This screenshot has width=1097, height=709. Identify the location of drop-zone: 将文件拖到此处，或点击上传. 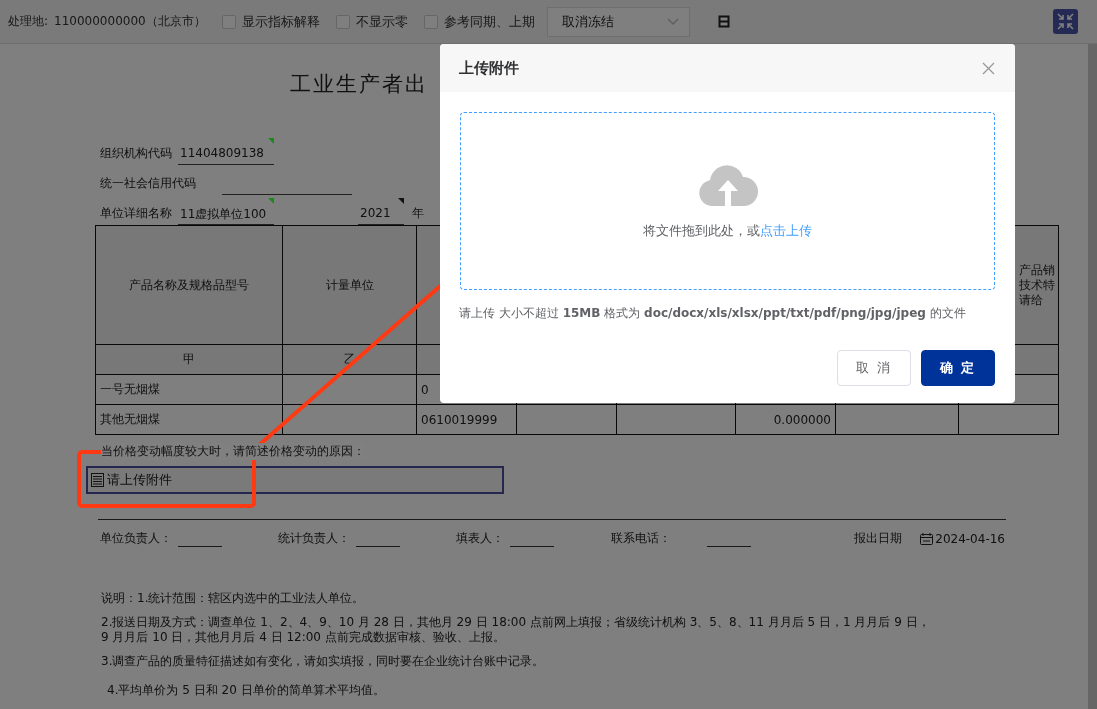
(727, 201).